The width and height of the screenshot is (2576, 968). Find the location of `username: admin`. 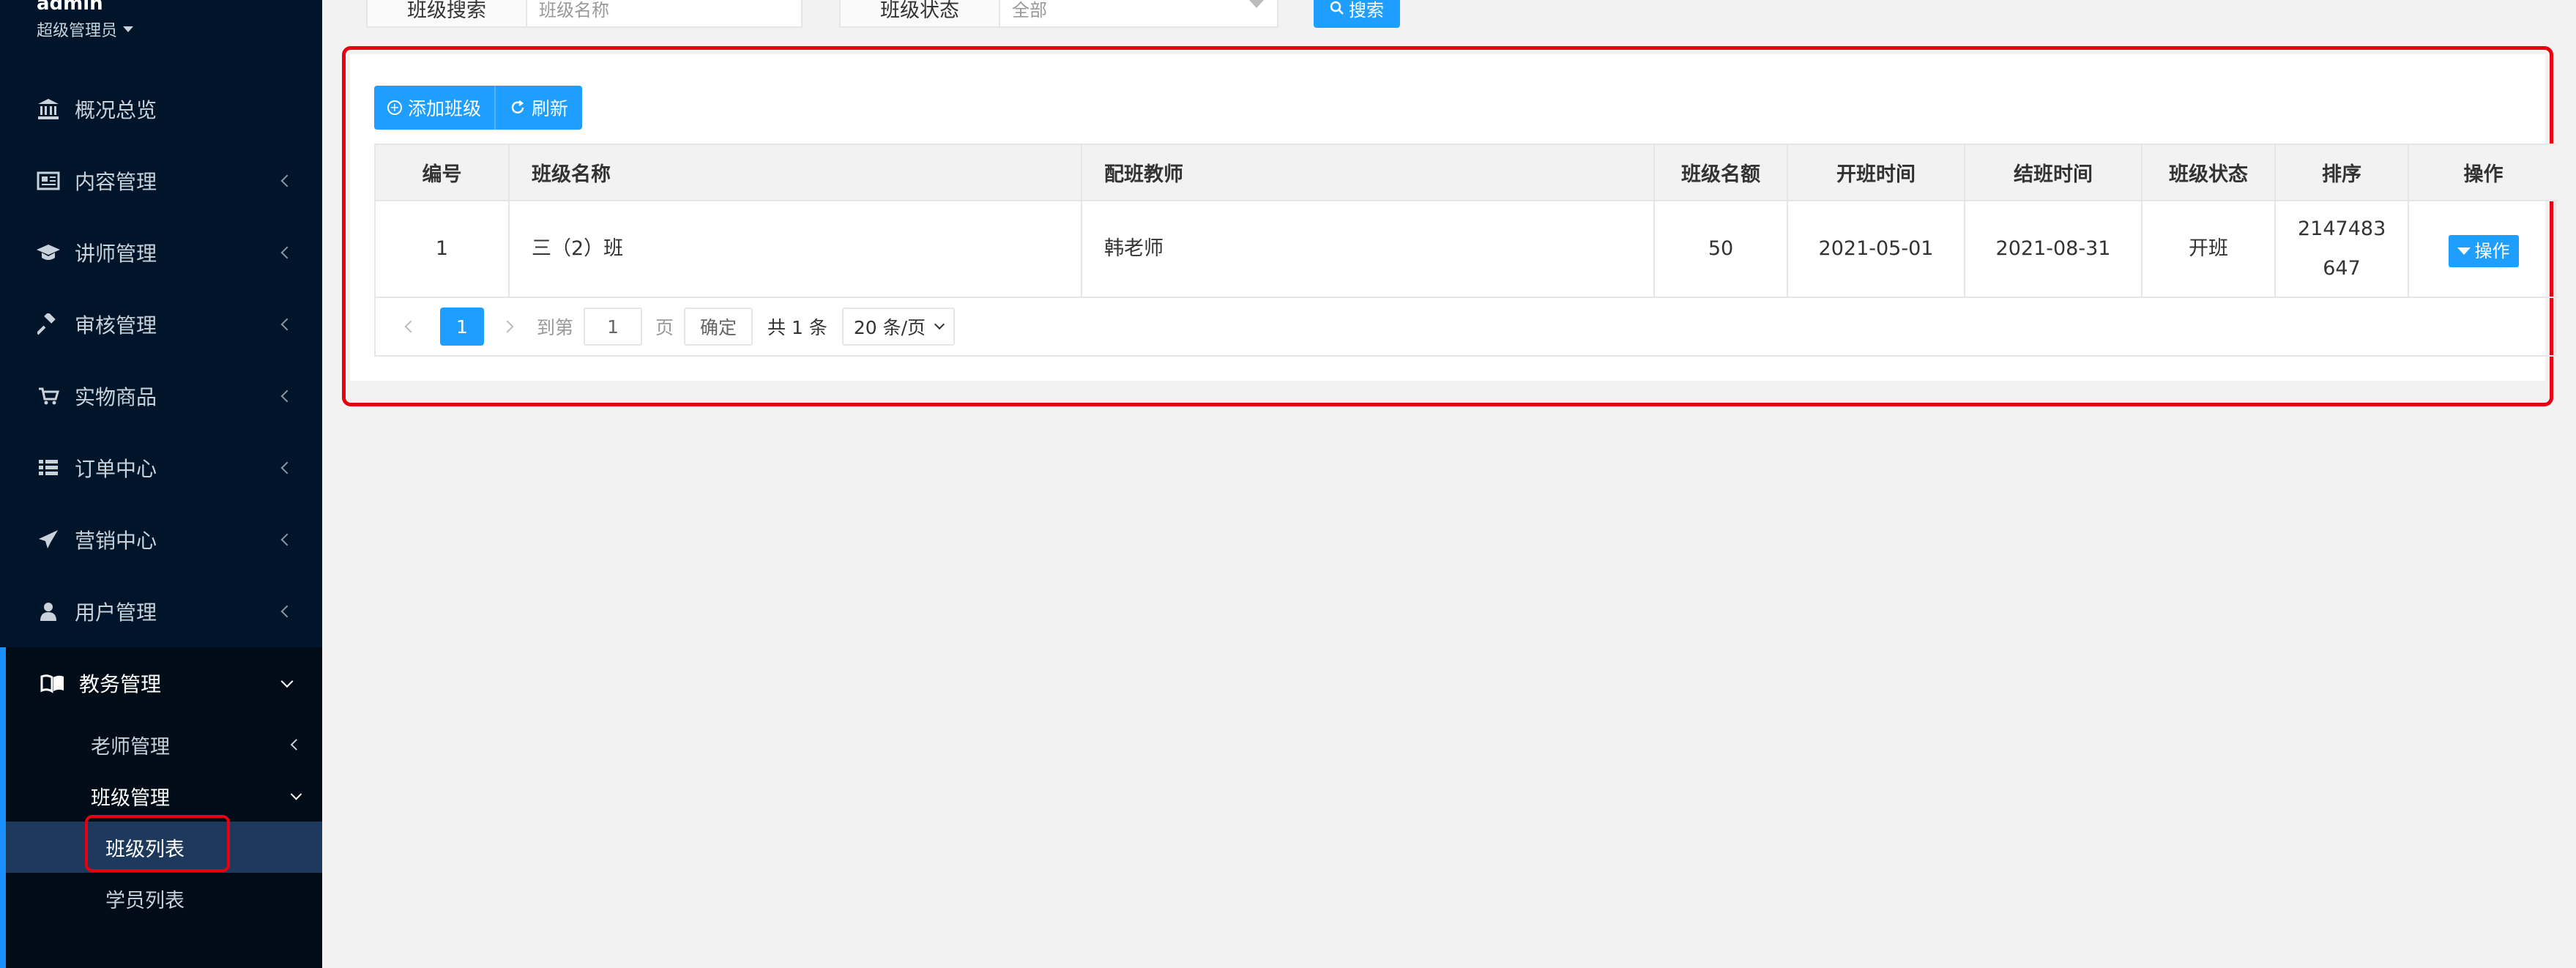

username: admin is located at coordinates (70, 8).